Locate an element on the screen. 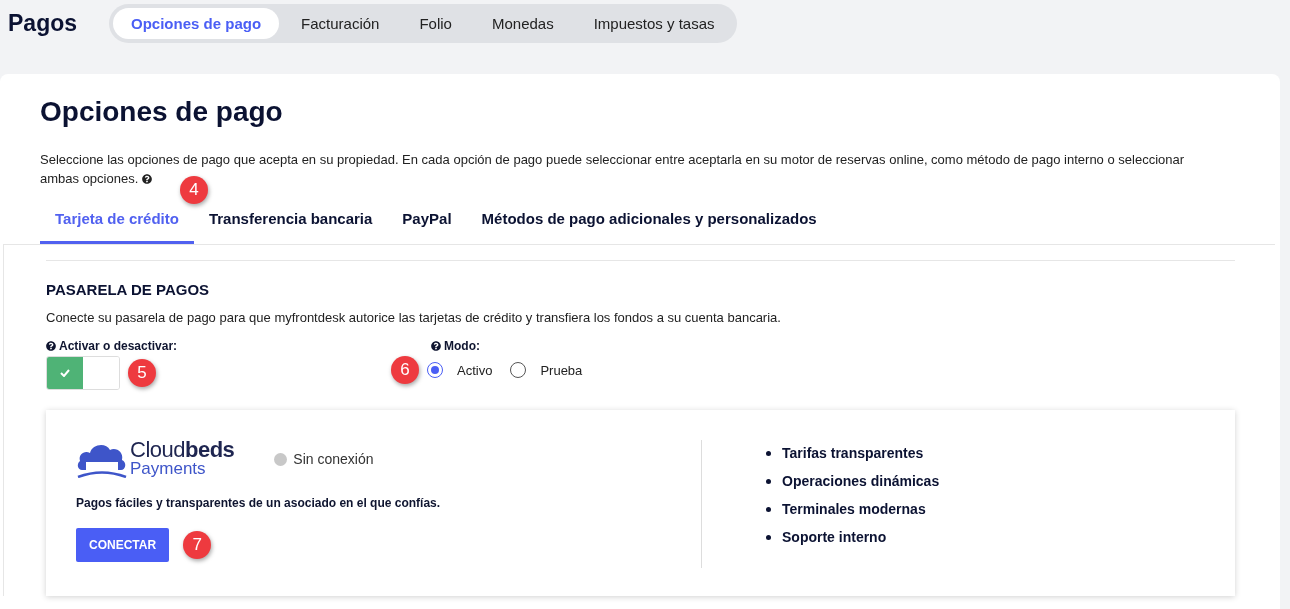  feature-item: Soporte interno is located at coordinates (834, 537).